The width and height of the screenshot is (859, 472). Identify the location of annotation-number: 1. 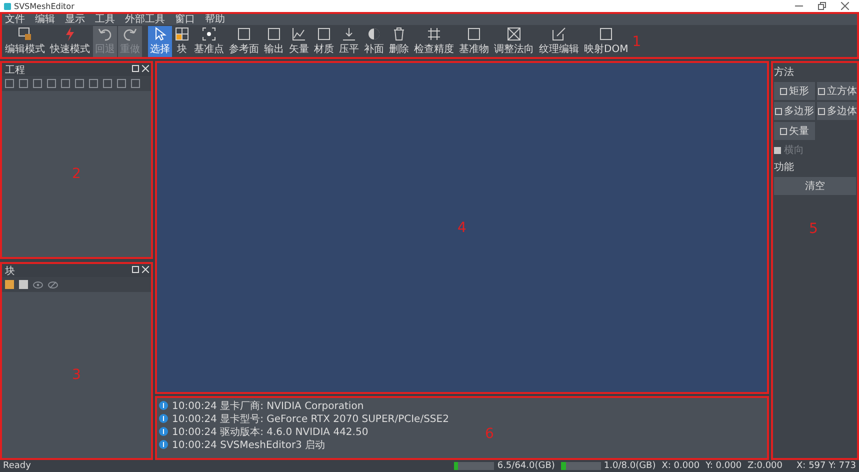
(637, 42).